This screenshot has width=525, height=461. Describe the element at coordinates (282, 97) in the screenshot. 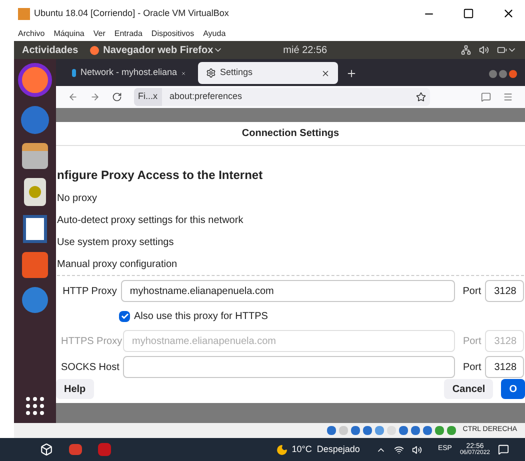

I see `url-bar: Fi...x about:preferences` at that location.